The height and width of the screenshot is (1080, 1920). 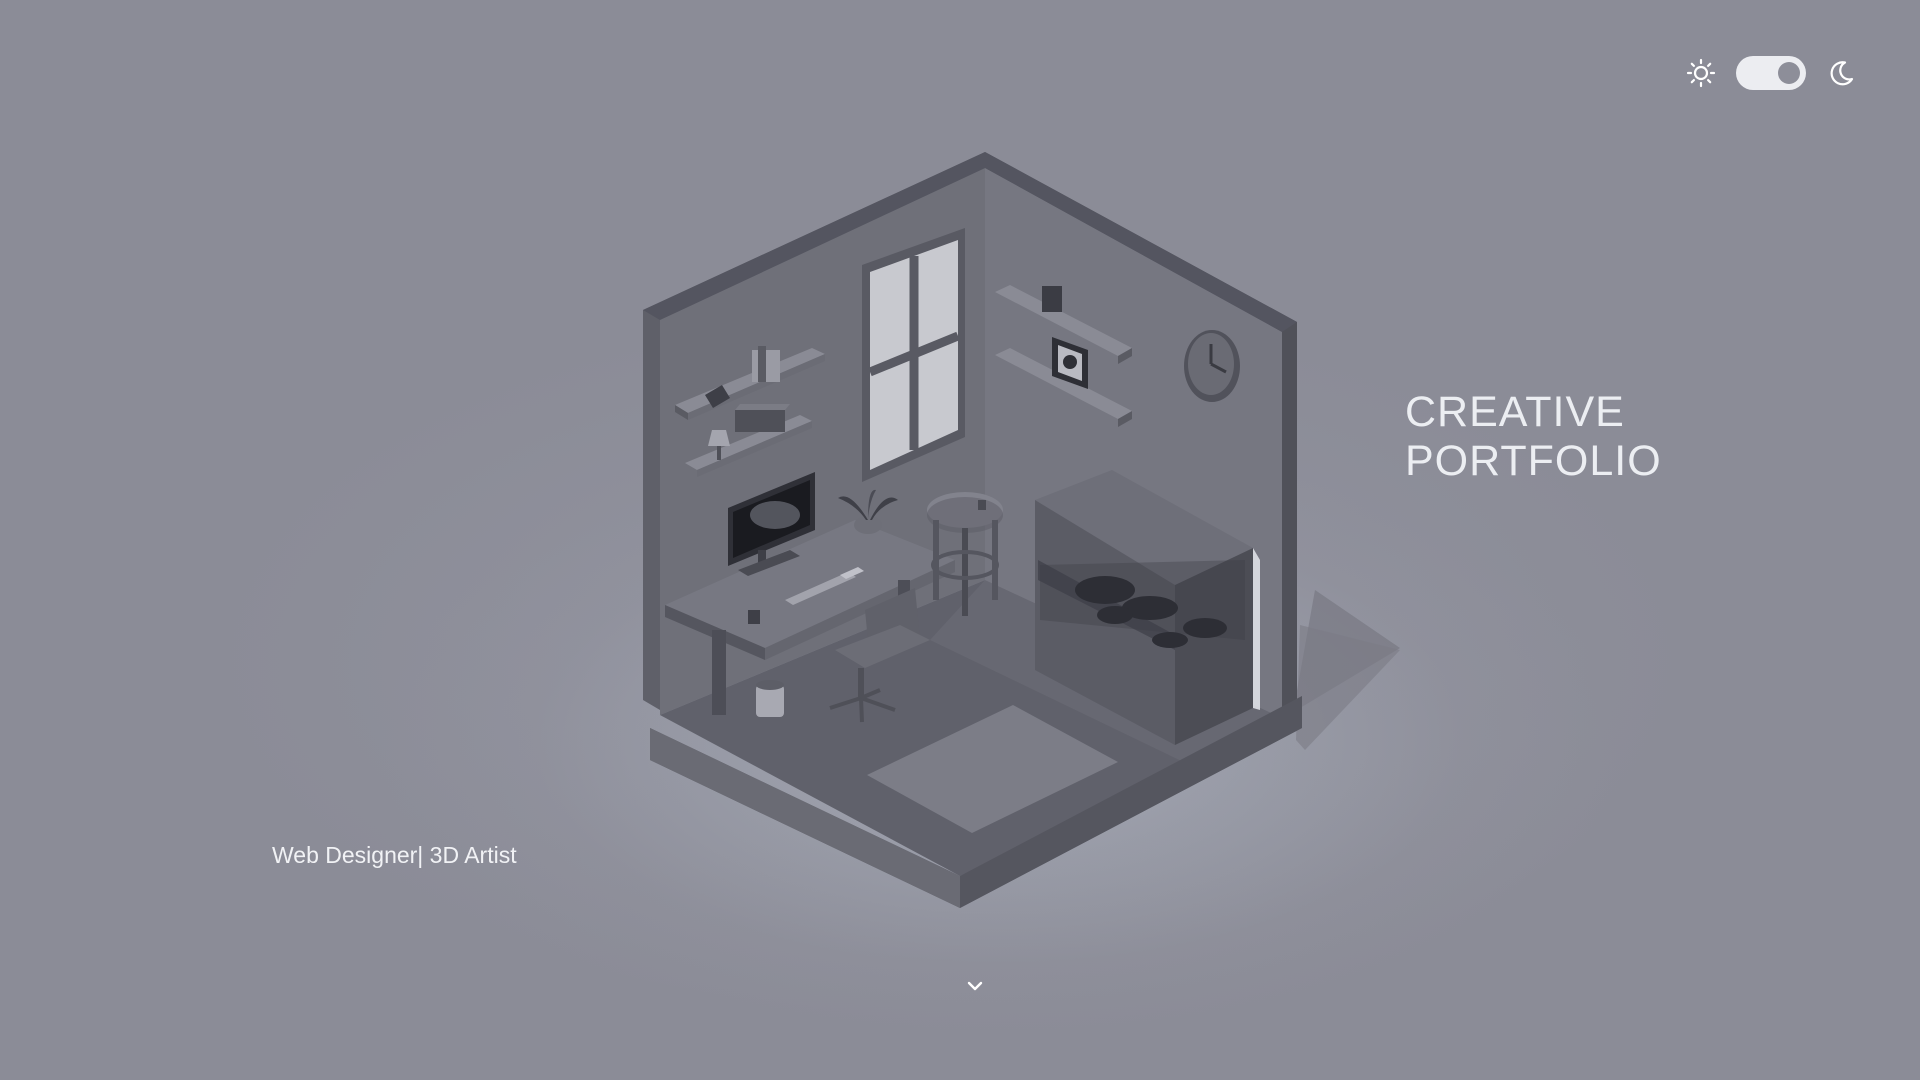 What do you see at coordinates (1212, 366) in the screenshot?
I see `wall-clock-icon` at bounding box center [1212, 366].